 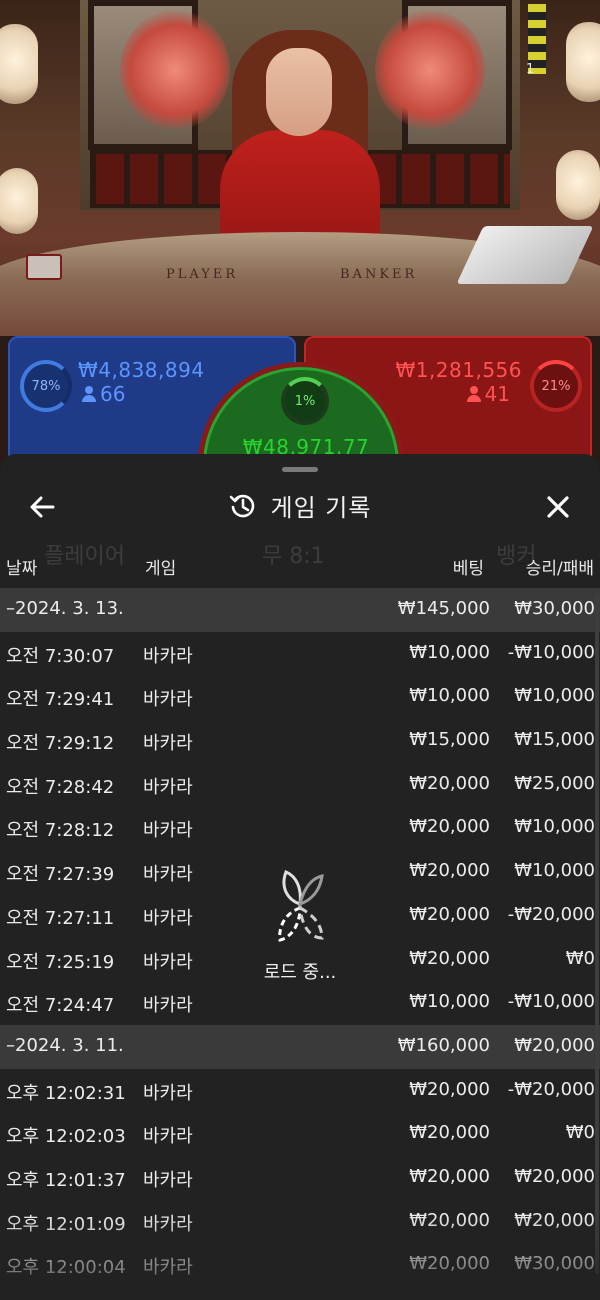 I want to click on row-date: 오후 12:01:09, so click(x=66, y=1224).